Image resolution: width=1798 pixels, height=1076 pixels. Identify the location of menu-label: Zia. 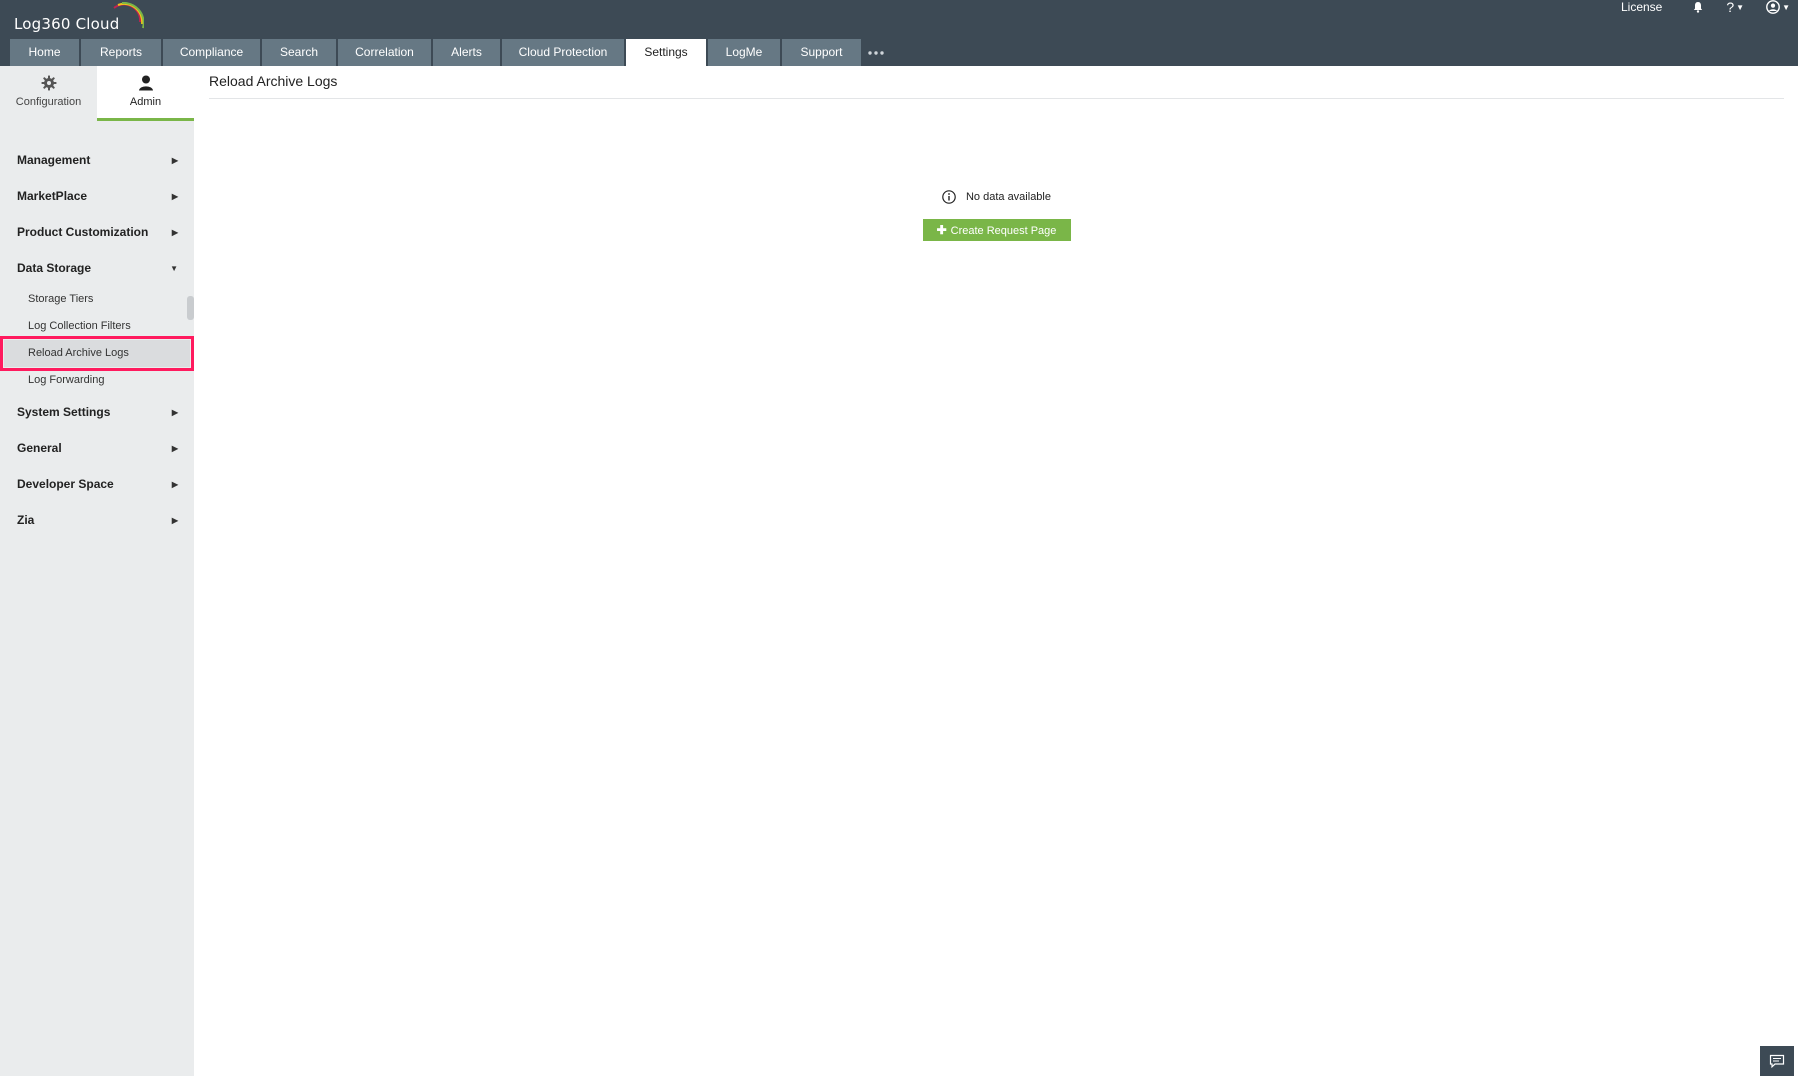
(26, 520).